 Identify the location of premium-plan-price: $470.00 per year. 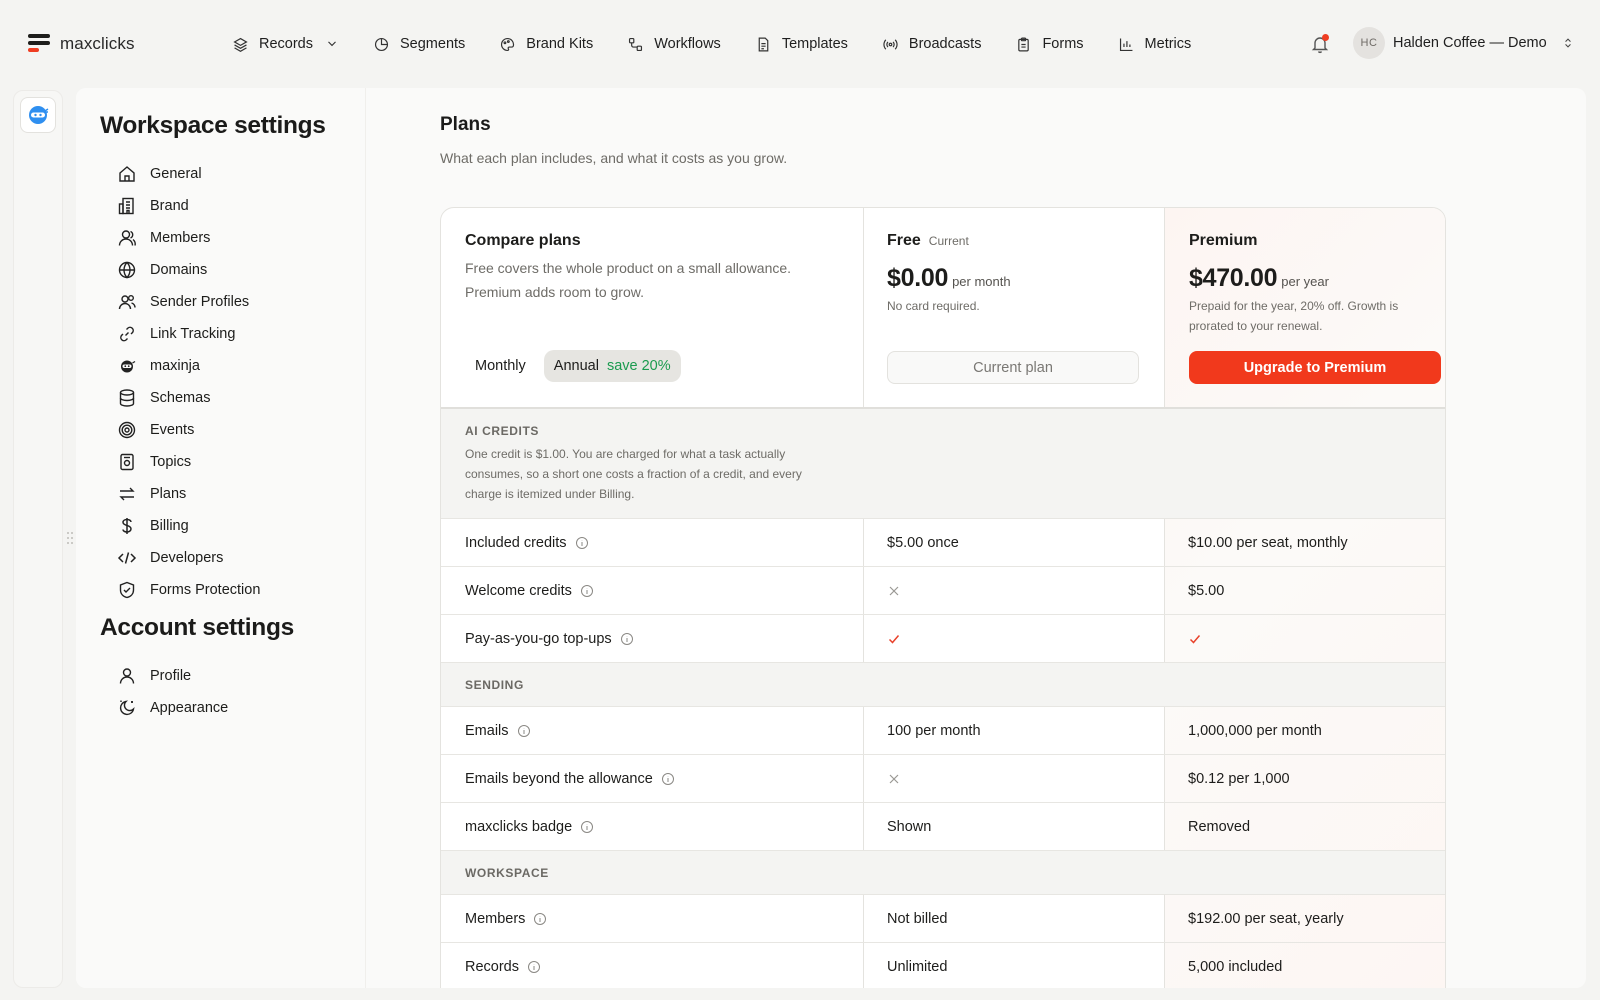
(1259, 278).